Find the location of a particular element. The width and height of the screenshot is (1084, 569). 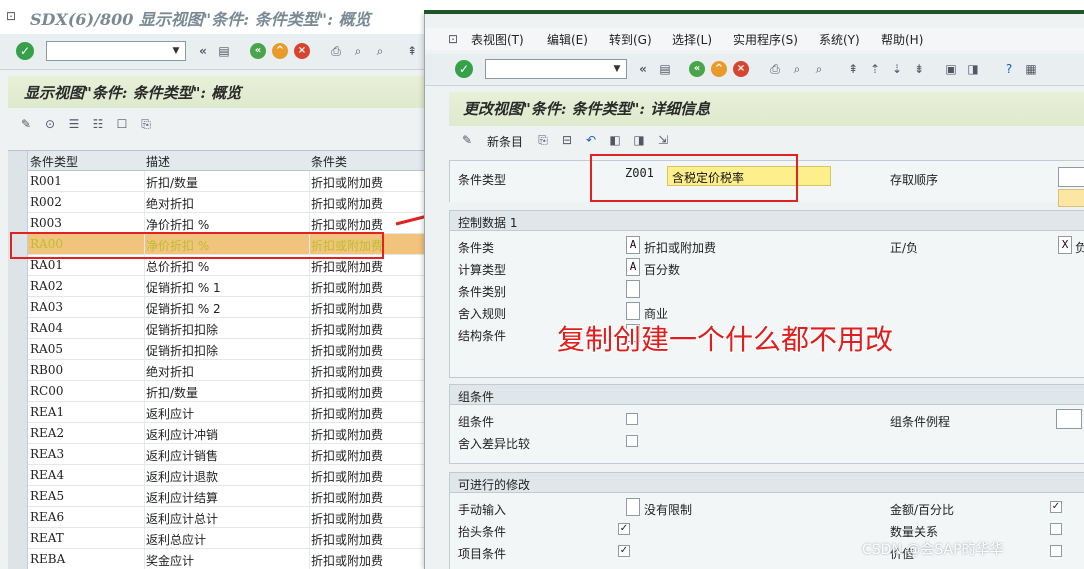

shortcut-icon: ◨ is located at coordinates (973, 69).